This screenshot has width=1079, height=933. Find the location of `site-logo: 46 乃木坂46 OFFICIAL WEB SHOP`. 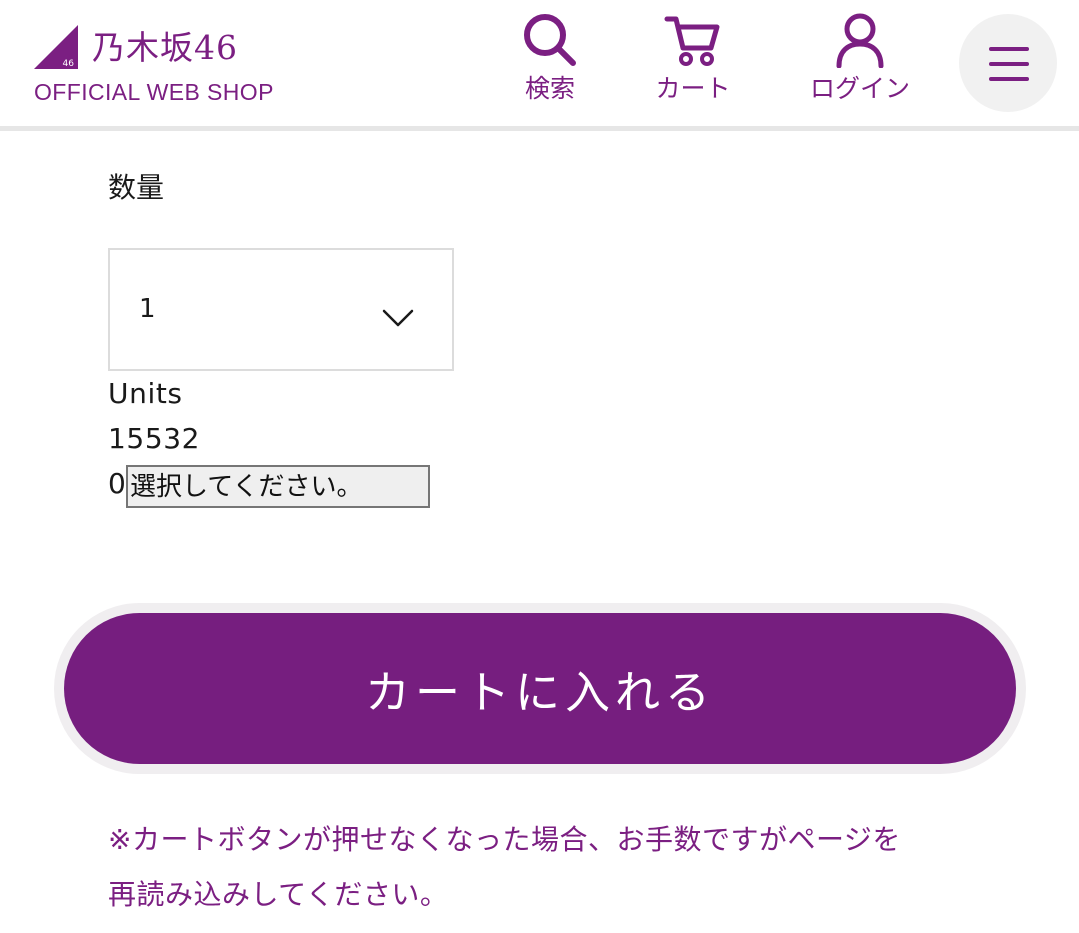

site-logo: 46 乃木坂46 OFFICIAL WEB SHOP is located at coordinates (164, 67).